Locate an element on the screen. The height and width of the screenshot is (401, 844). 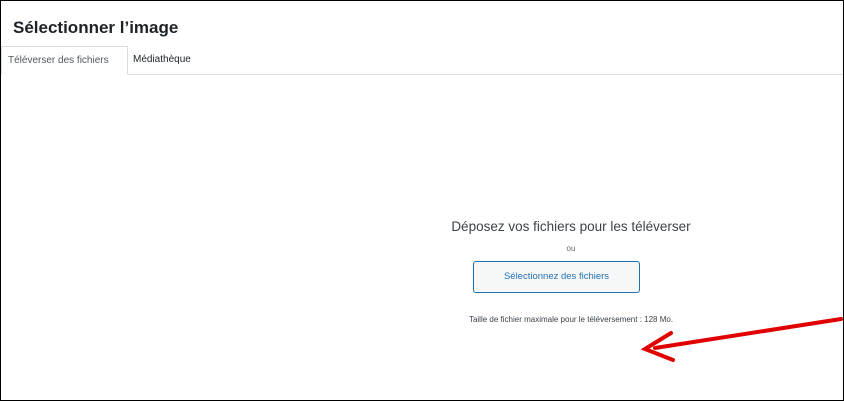
tab-media-library: Médiathèque is located at coordinates (162, 60).